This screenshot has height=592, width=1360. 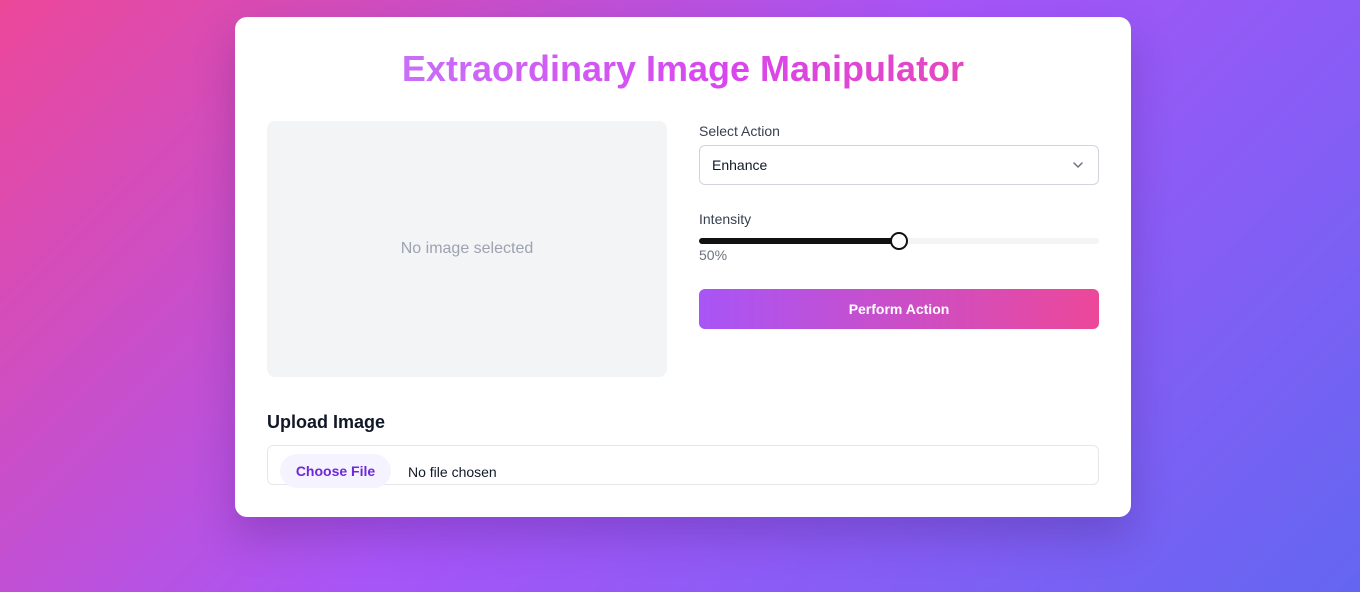 I want to click on upload-title: Upload Image, so click(x=326, y=422).